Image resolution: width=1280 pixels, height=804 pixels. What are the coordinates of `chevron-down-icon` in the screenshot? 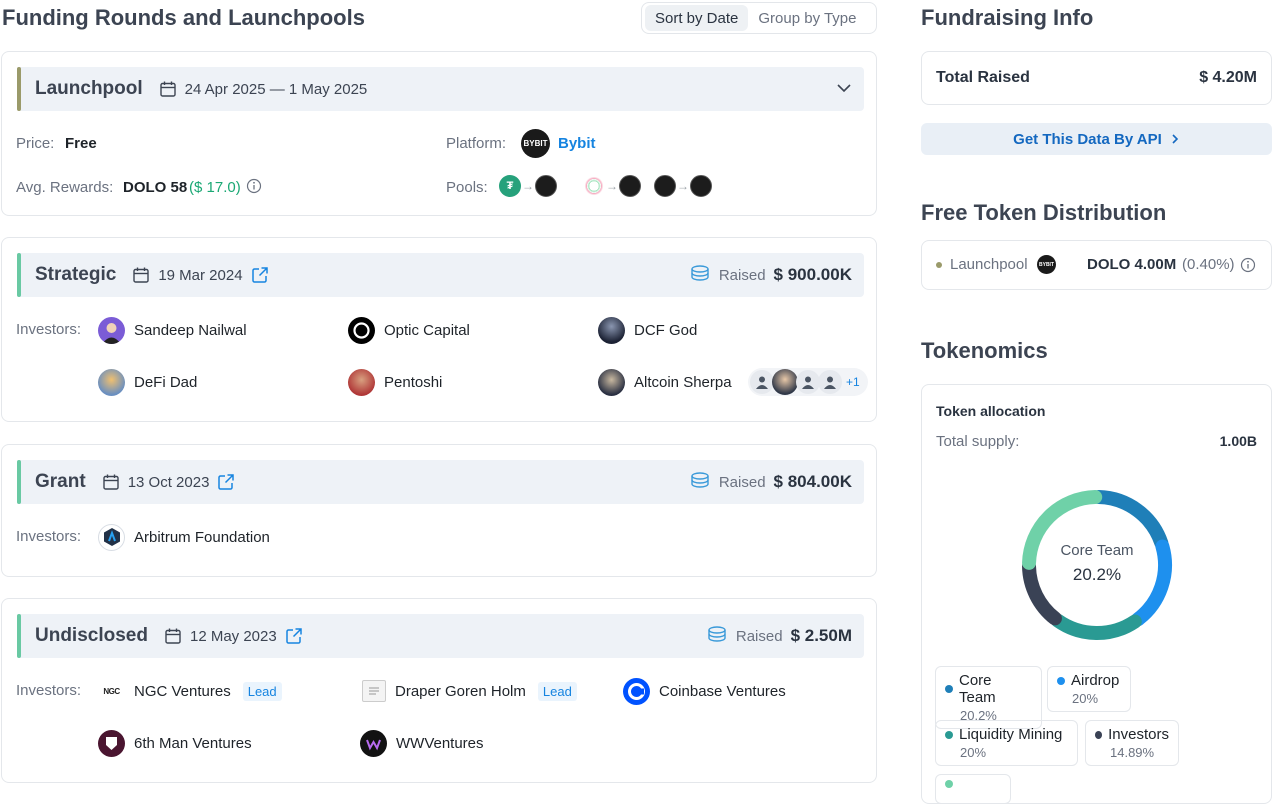 It's located at (844, 90).